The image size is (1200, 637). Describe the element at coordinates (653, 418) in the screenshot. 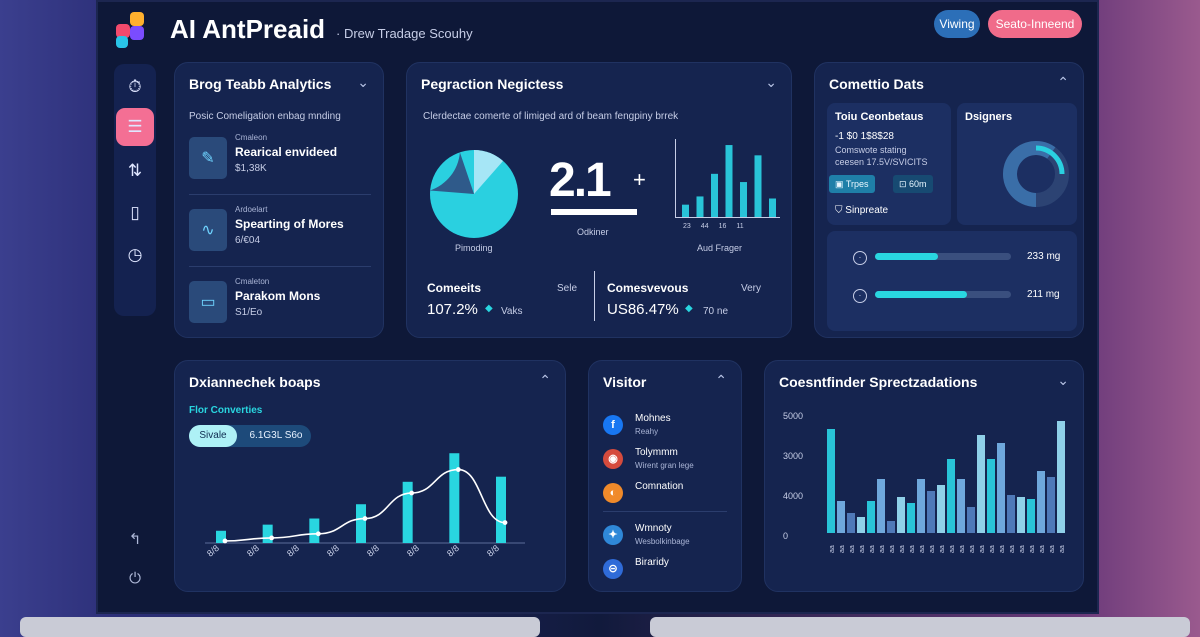

I see `visitor-name: Mohnes` at that location.